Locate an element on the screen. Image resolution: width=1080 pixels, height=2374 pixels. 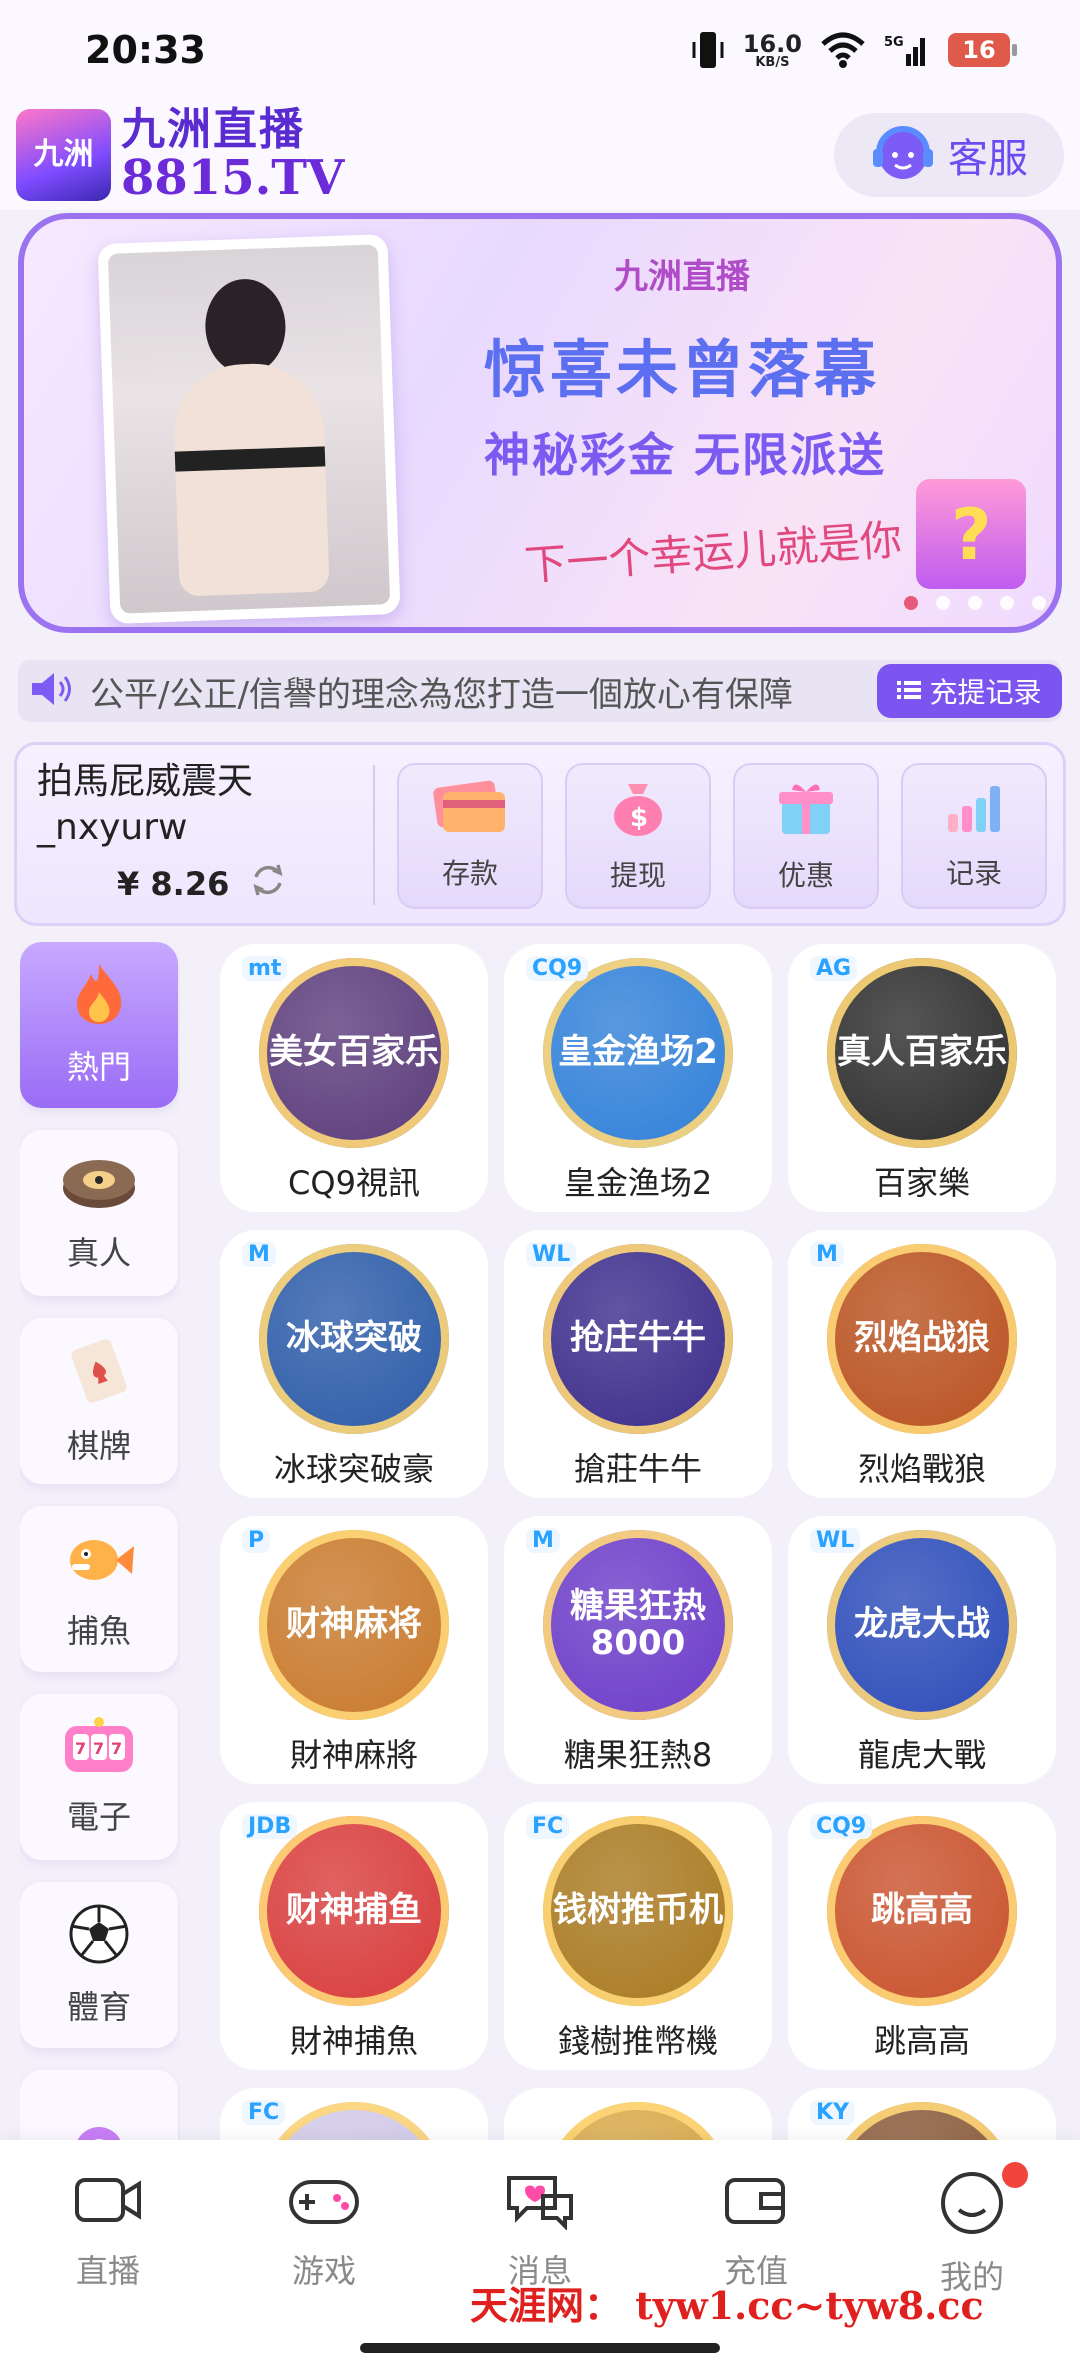
nav-item-games: 游戏 is located at coordinates (324, 2231).